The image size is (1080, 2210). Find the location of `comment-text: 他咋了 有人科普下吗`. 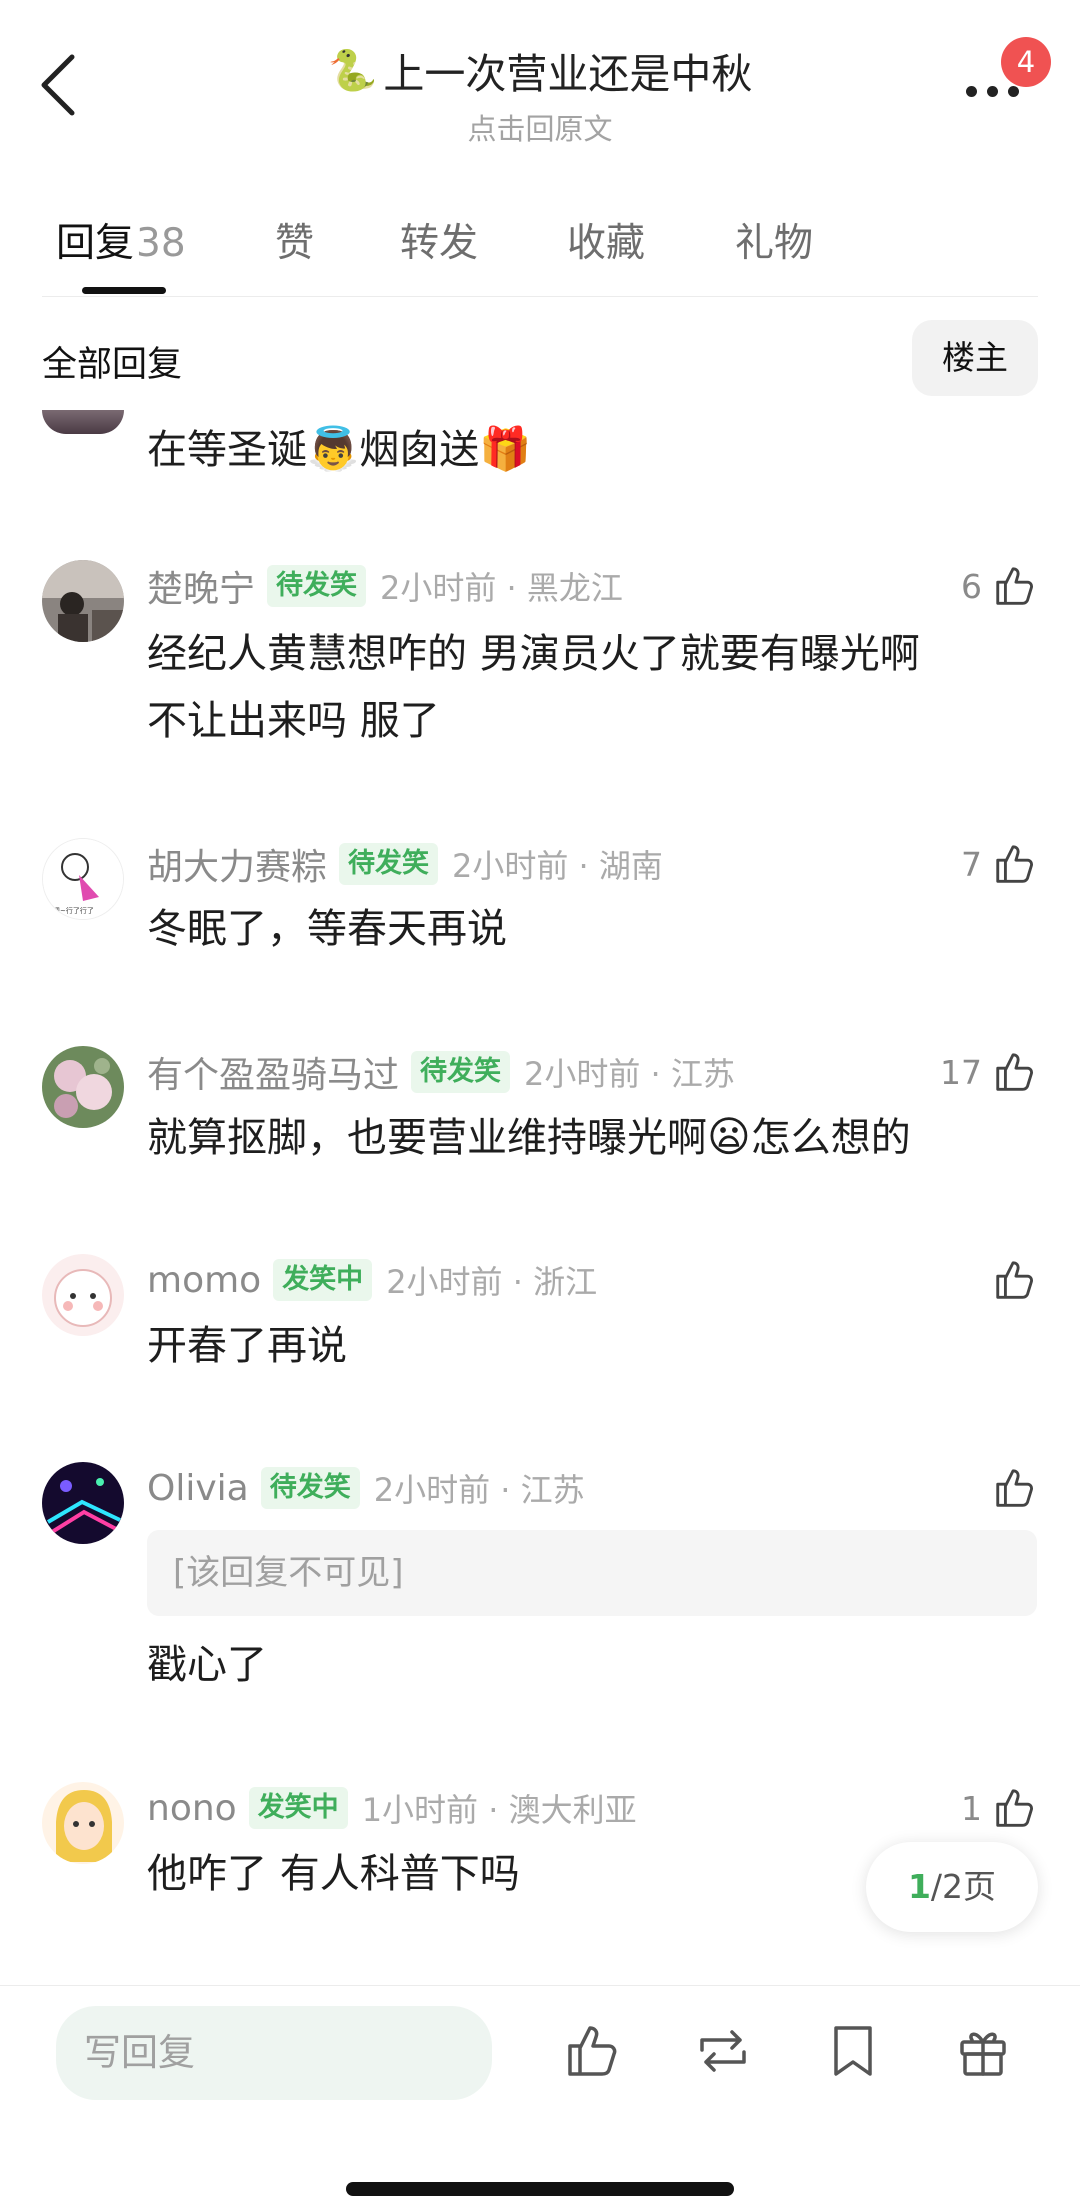

comment-text: 他咋了 有人科普下吗 is located at coordinates (333, 1874).